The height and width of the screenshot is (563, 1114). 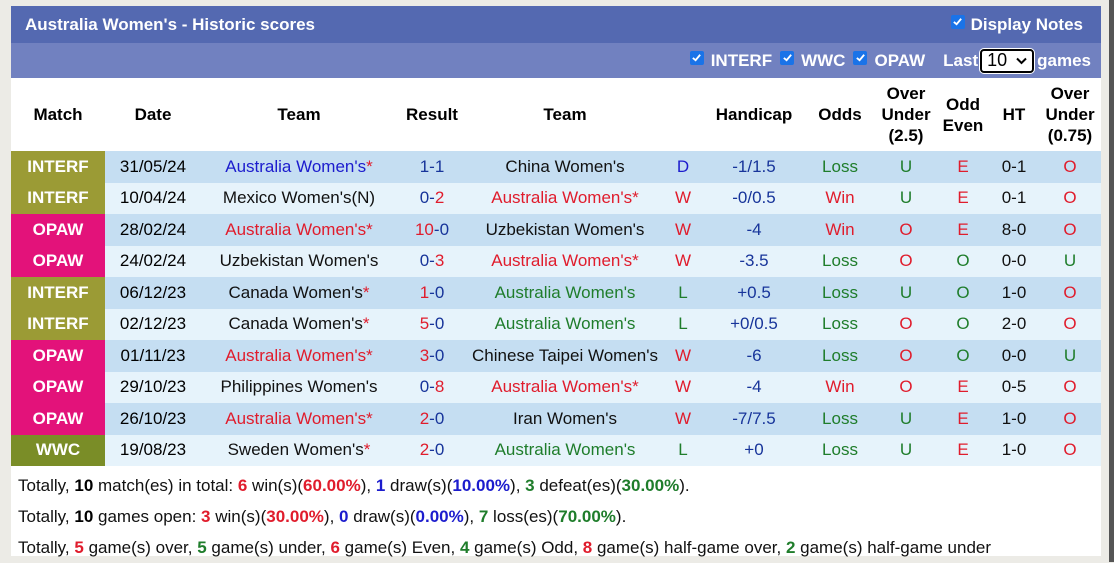 I want to click on away-team-name: Iran Women's, so click(x=565, y=418).